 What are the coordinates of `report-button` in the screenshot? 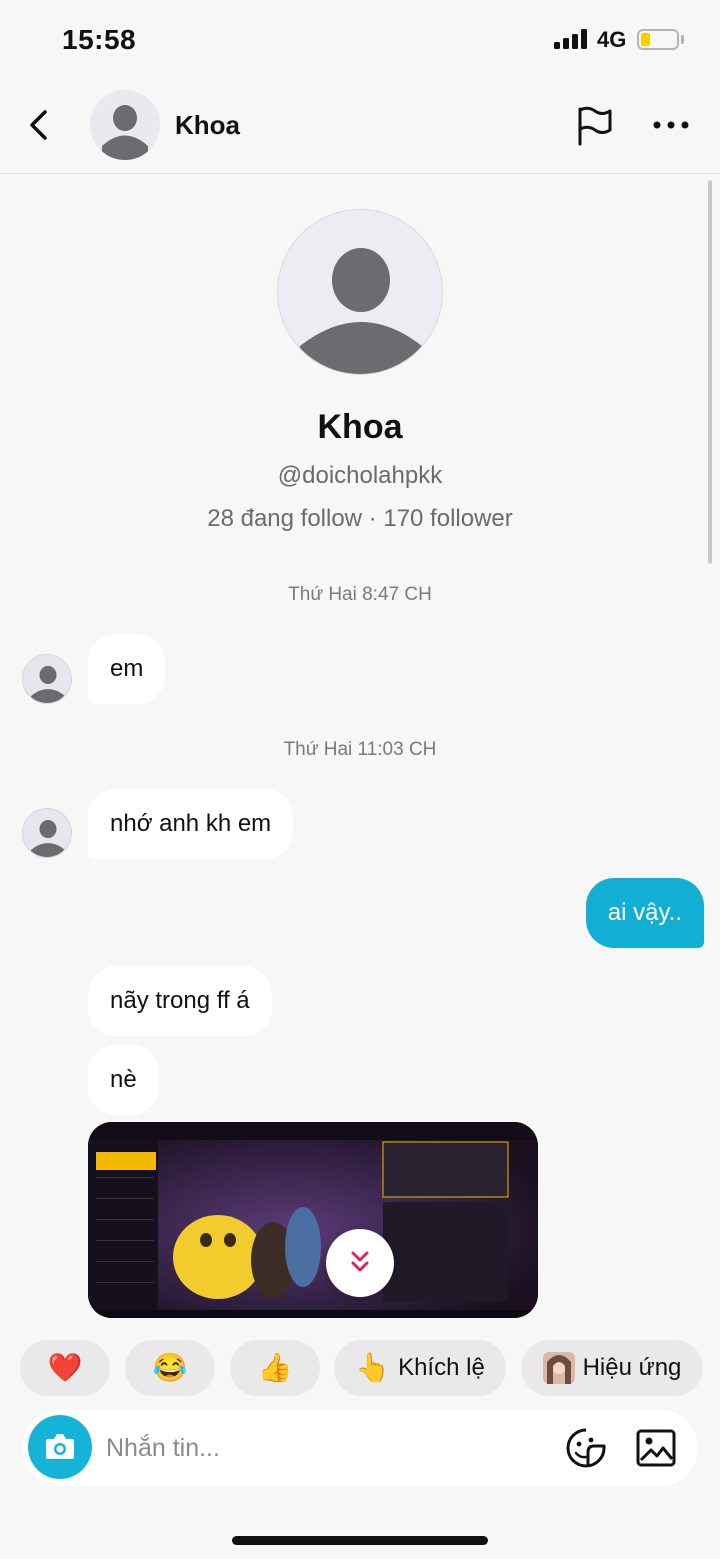 It's located at (595, 125).